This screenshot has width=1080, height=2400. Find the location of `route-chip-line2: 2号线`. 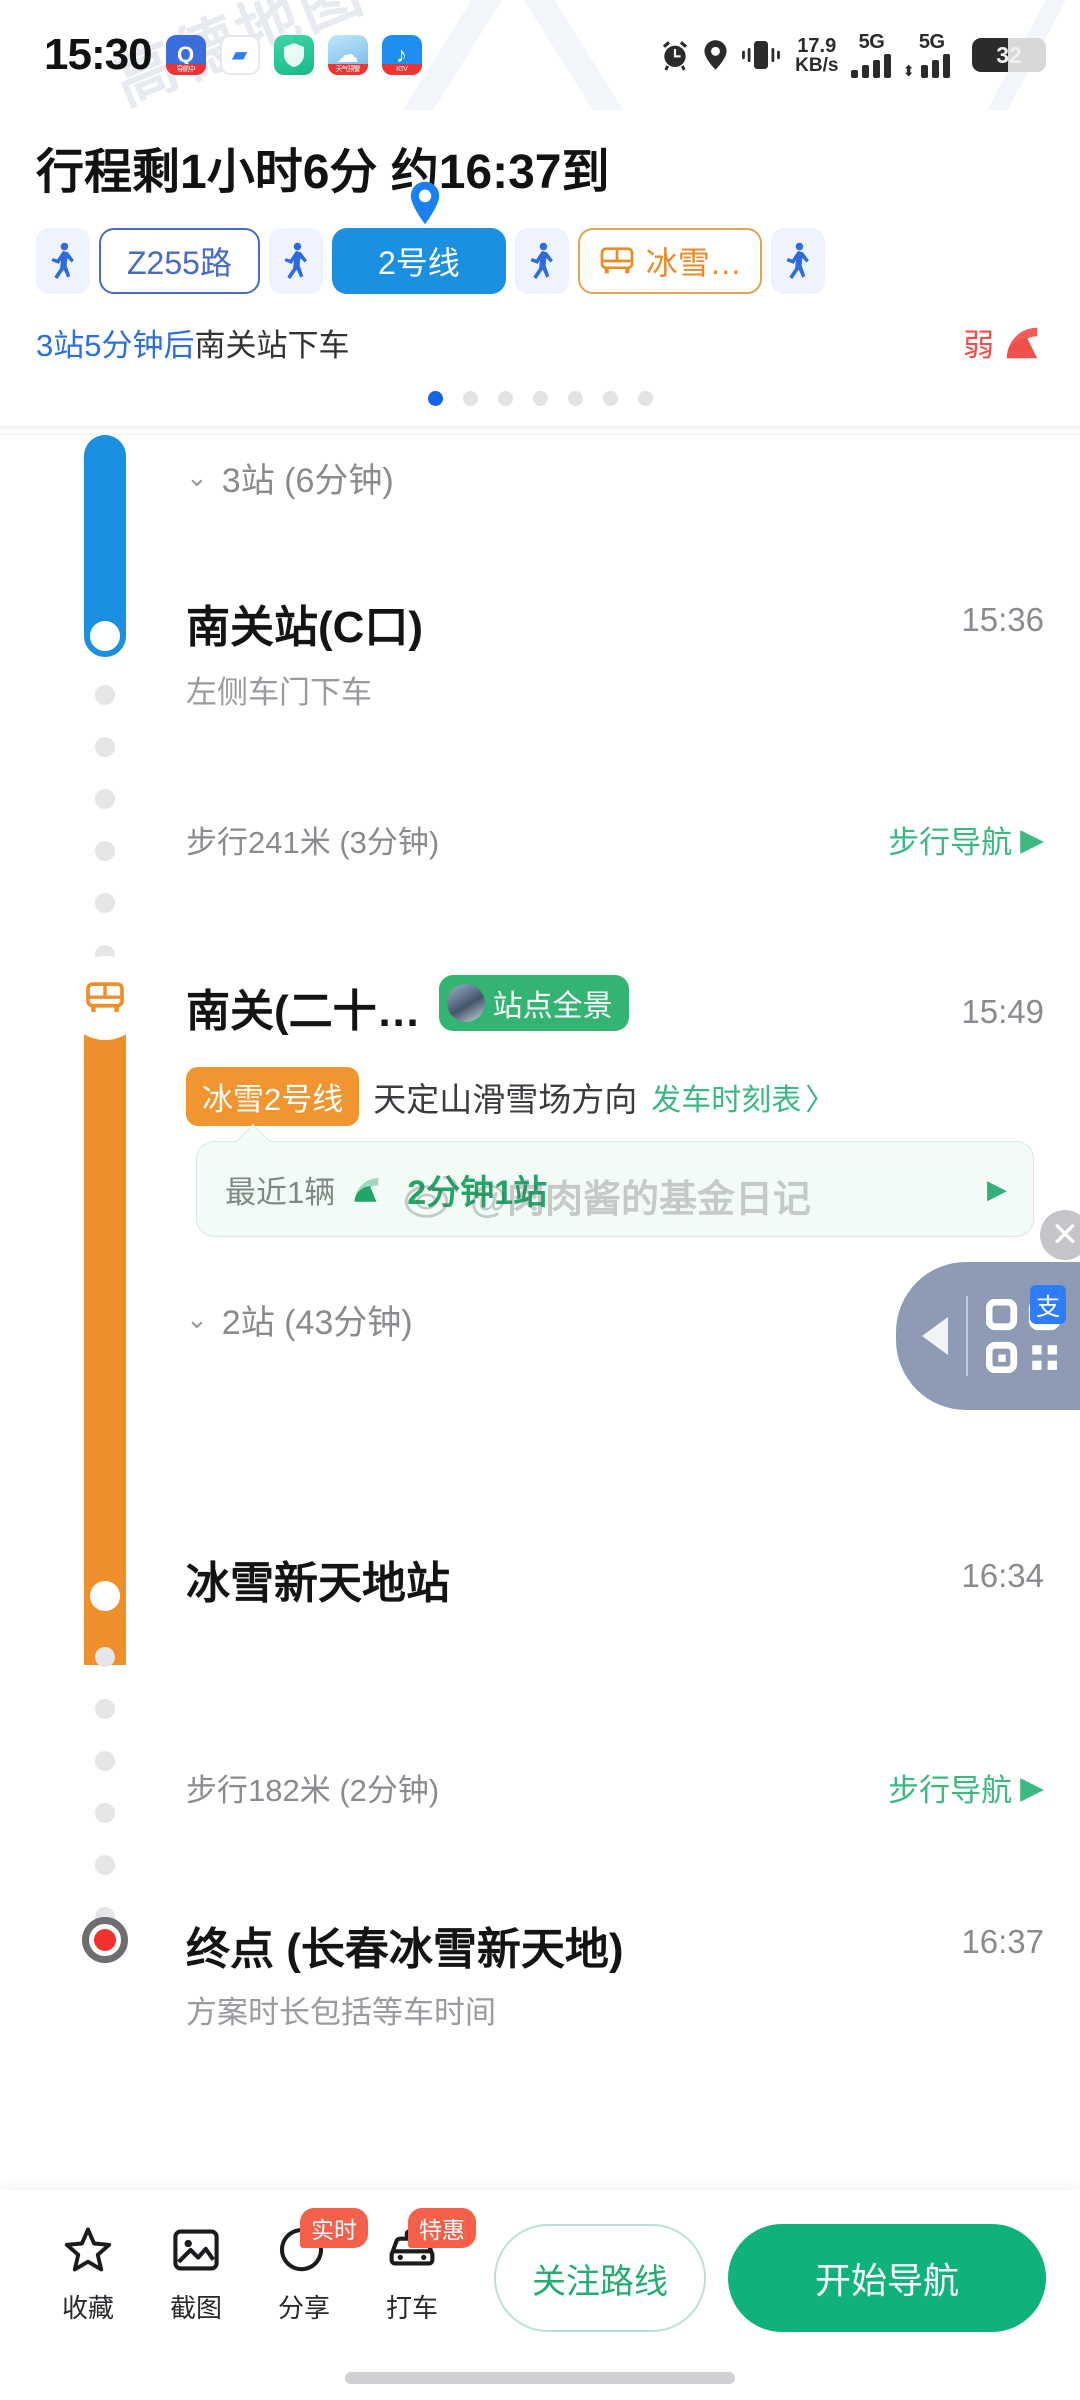

route-chip-line2: 2号线 is located at coordinates (418, 261).